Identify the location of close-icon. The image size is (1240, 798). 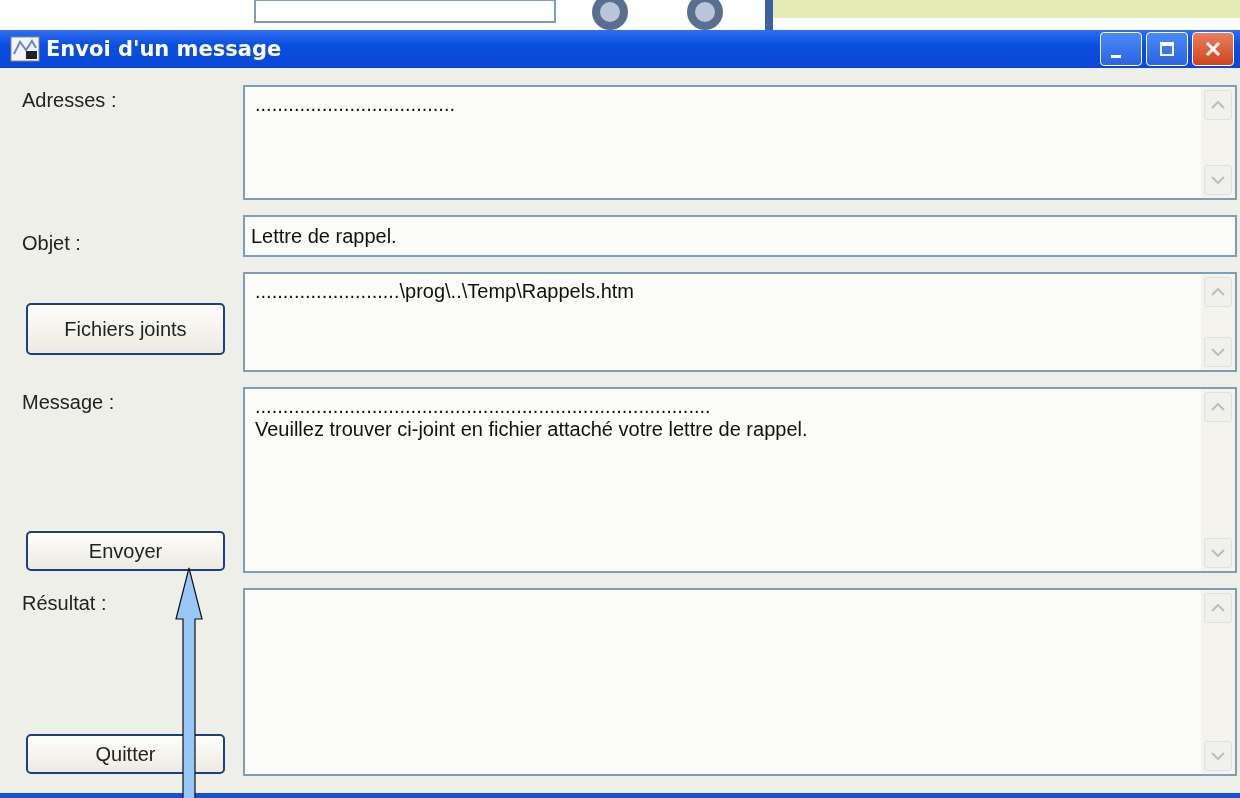
(1213, 49).